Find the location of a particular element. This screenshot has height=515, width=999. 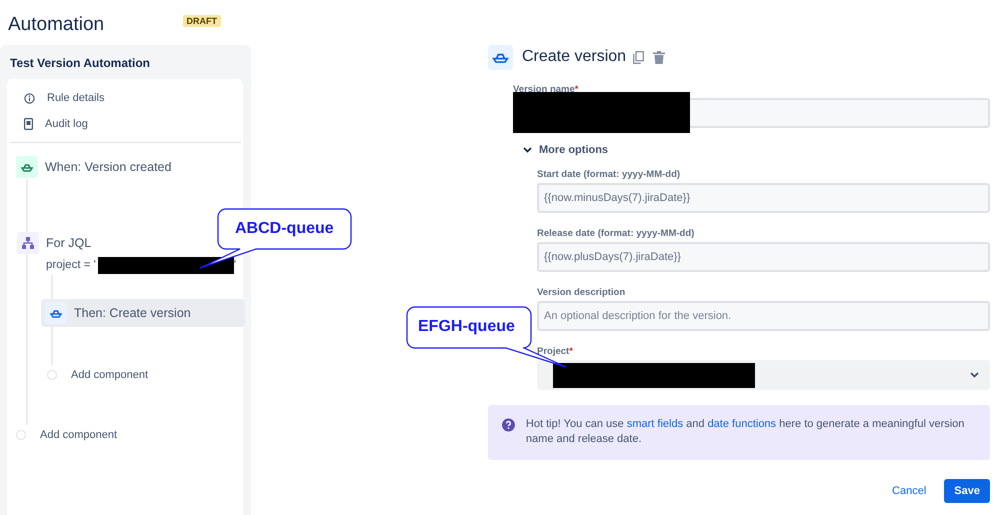

link: smart fields is located at coordinates (655, 424).